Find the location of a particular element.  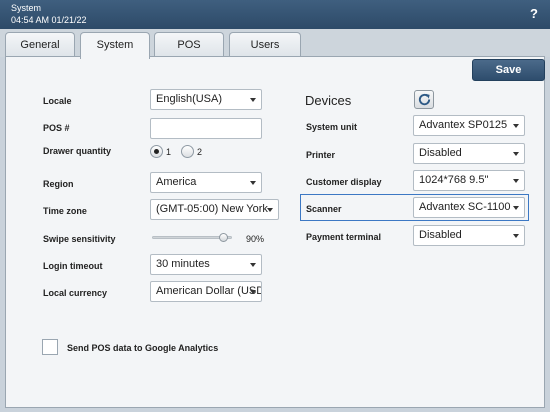

region-select: America is located at coordinates (206, 182).